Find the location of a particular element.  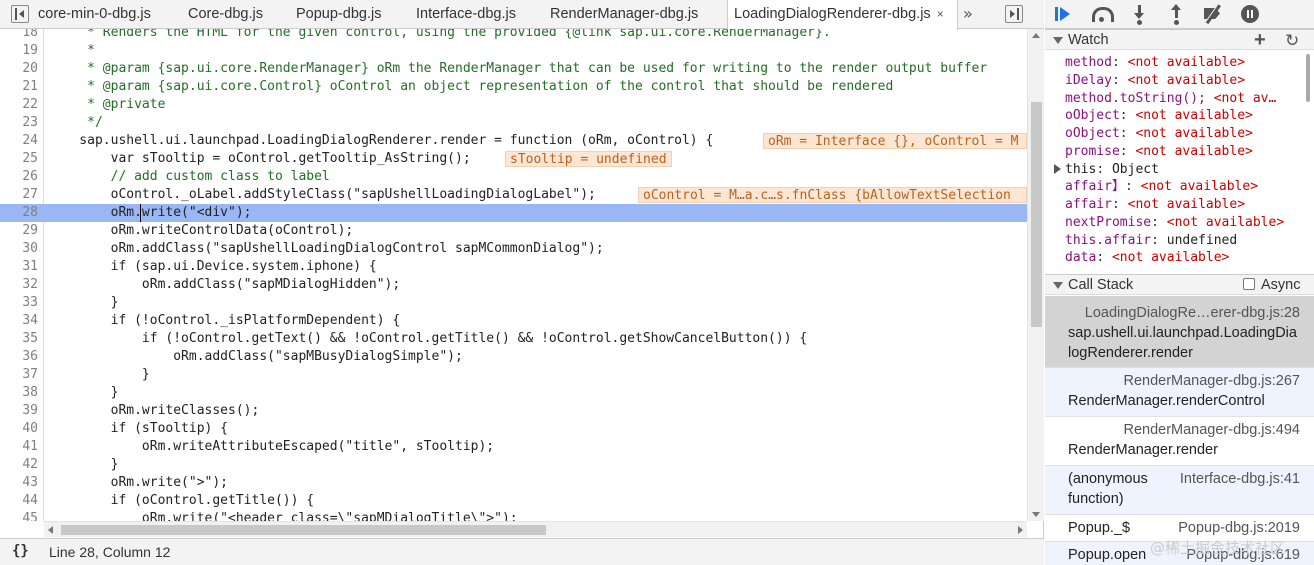

line-number: 22 is located at coordinates (30, 104).